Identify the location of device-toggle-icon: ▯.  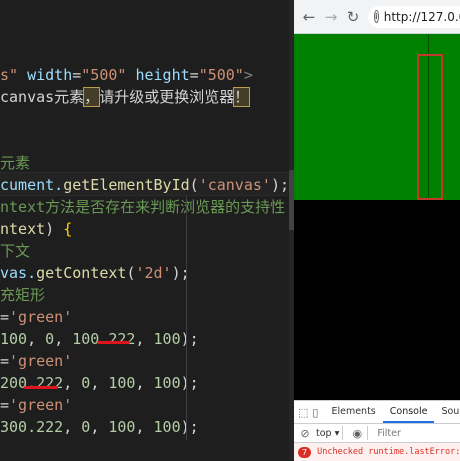
(315, 412).